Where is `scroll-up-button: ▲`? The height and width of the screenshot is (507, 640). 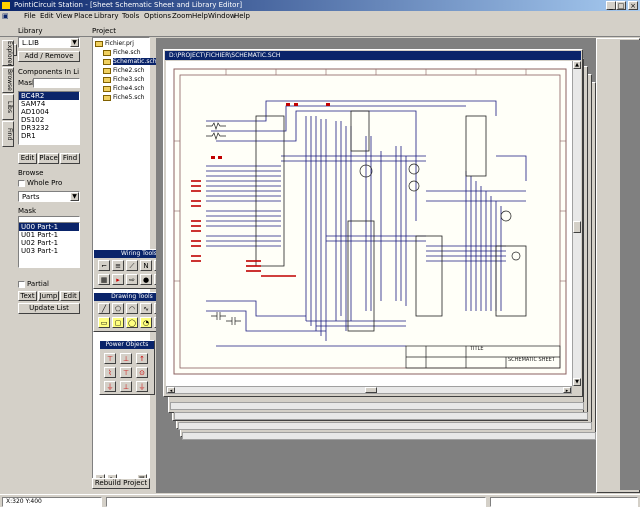 scroll-up-button: ▲ is located at coordinates (577, 65).